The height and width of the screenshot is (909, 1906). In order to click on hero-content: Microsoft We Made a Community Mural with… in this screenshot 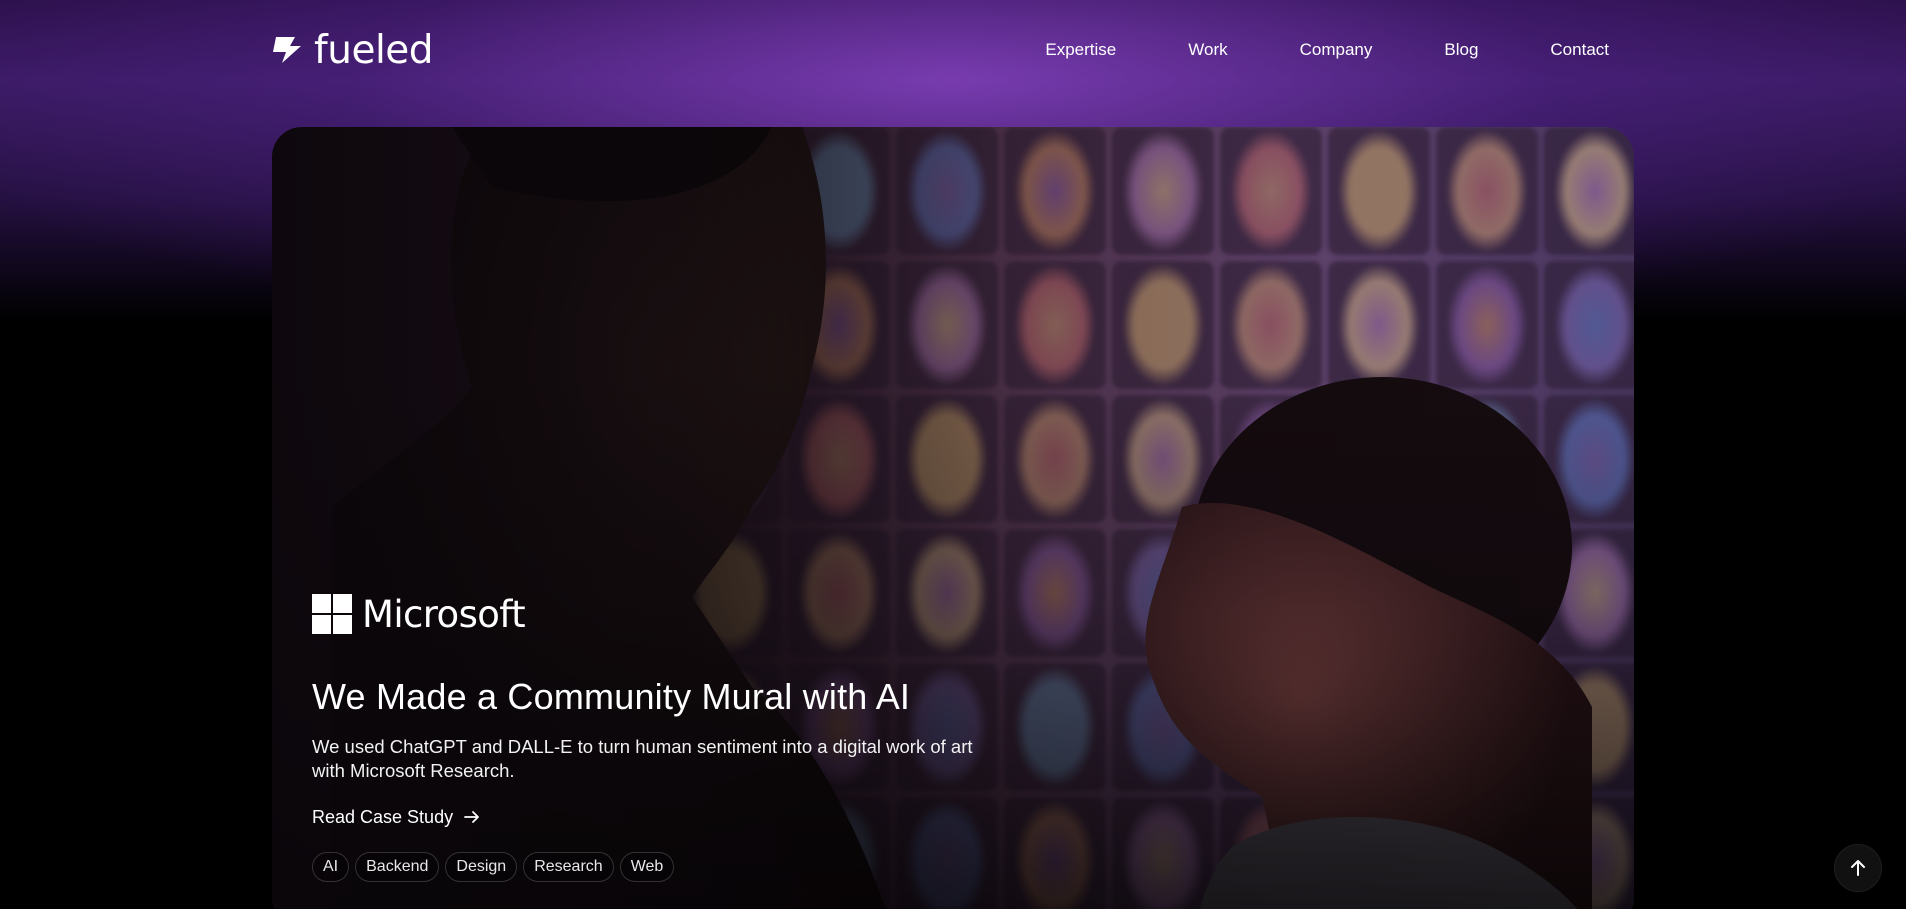, I will do `click(662, 737)`.